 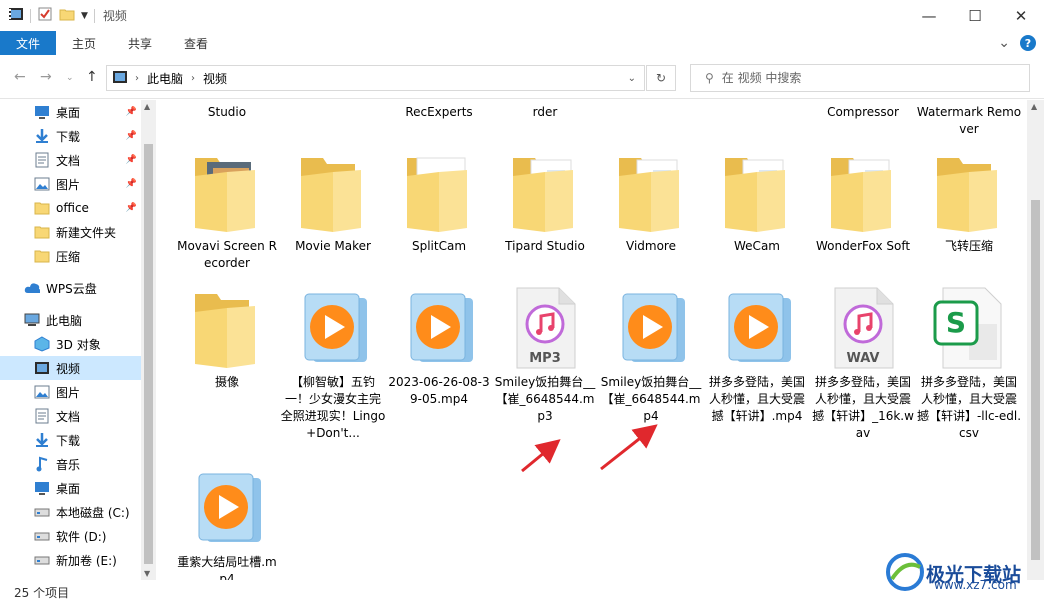 What do you see at coordinates (545, 399) in the screenshot?
I see `file-item-label: Smiley饭拍舞台__【崔_6648544.mp3` at bounding box center [545, 399].